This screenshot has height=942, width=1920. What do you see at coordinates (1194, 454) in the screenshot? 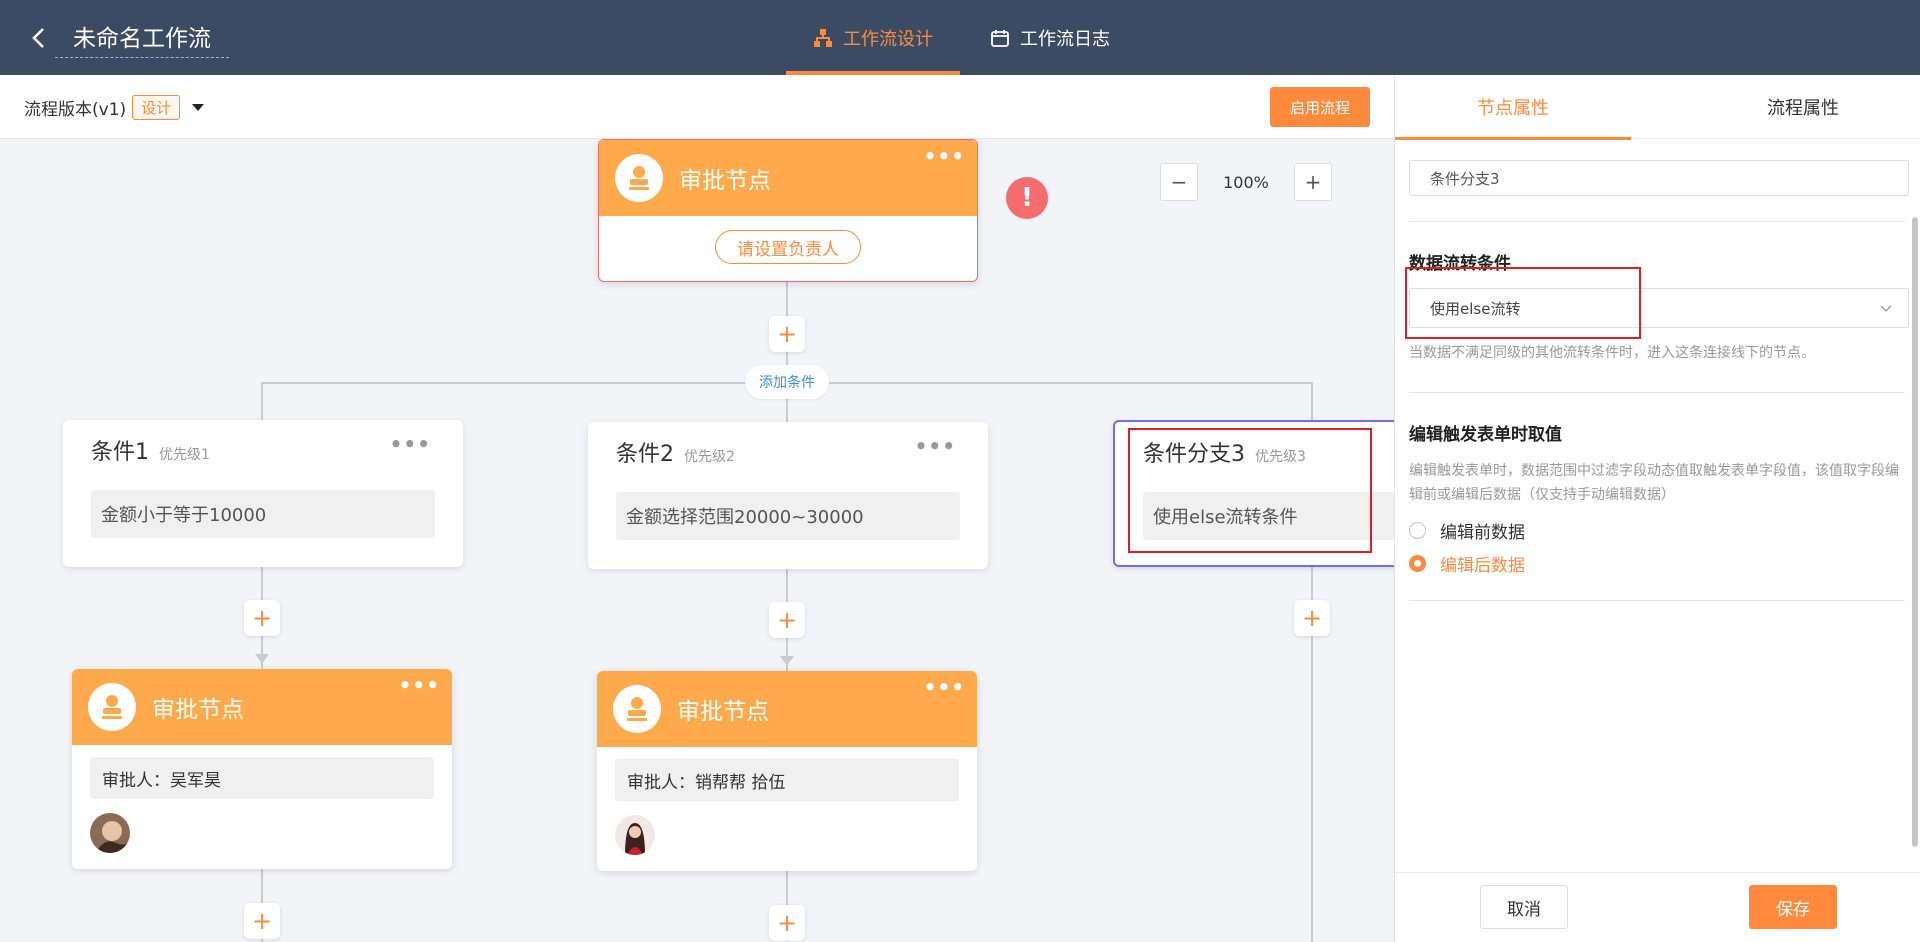
I see `condition-name: 条件分支3` at bounding box center [1194, 454].